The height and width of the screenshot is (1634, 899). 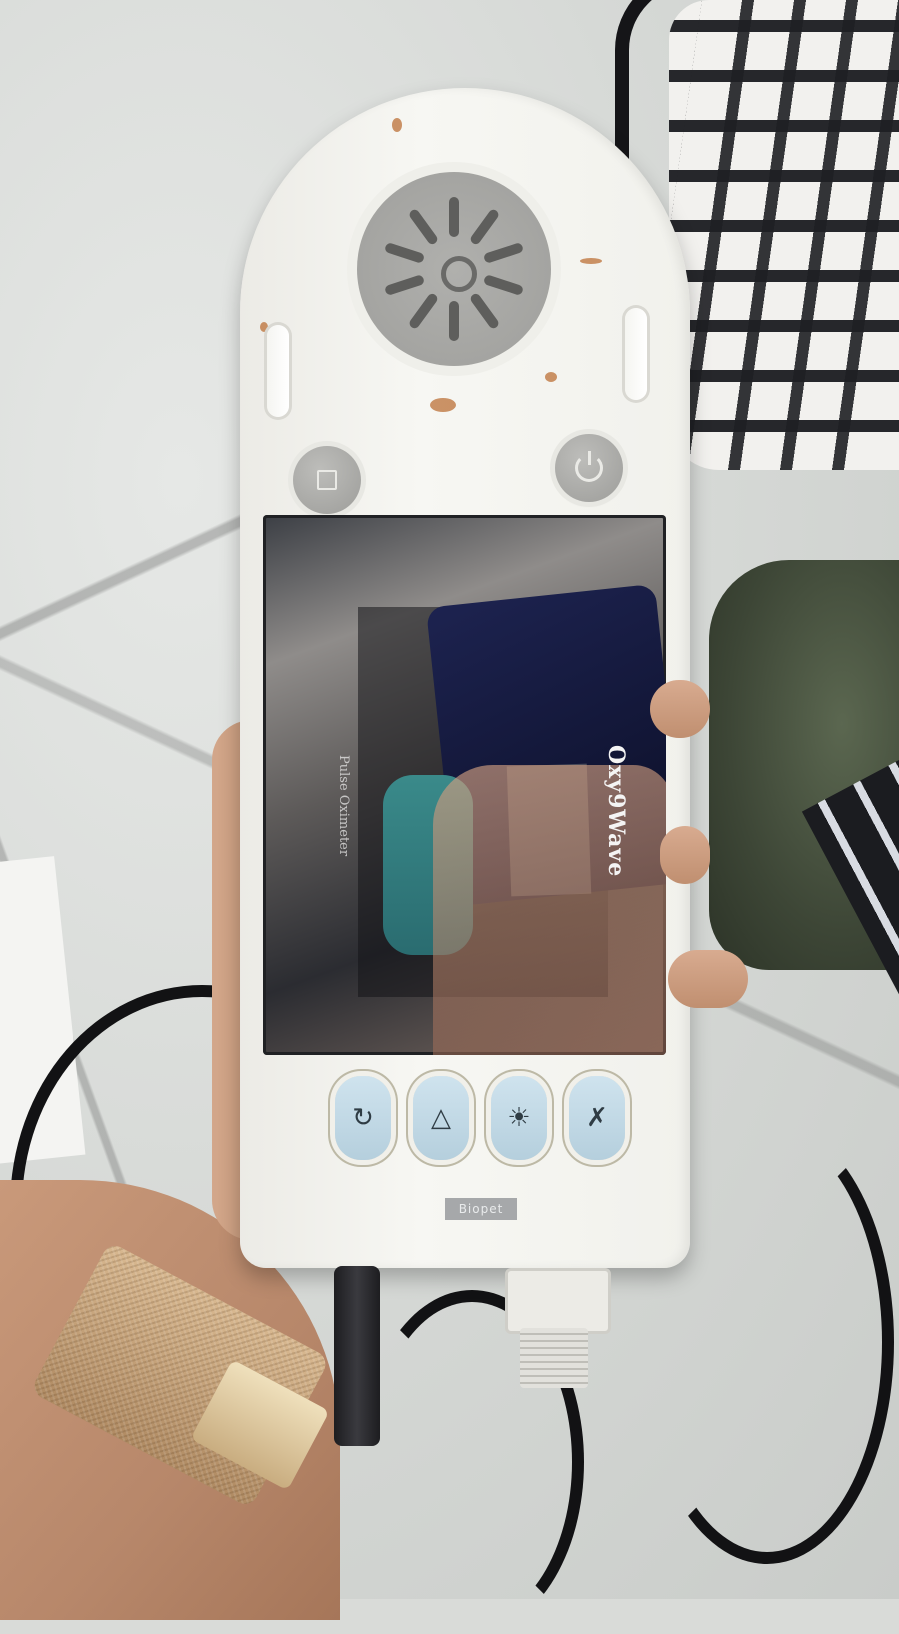 I want to click on rotate-button: ↻, so click(x=363, y=1118).